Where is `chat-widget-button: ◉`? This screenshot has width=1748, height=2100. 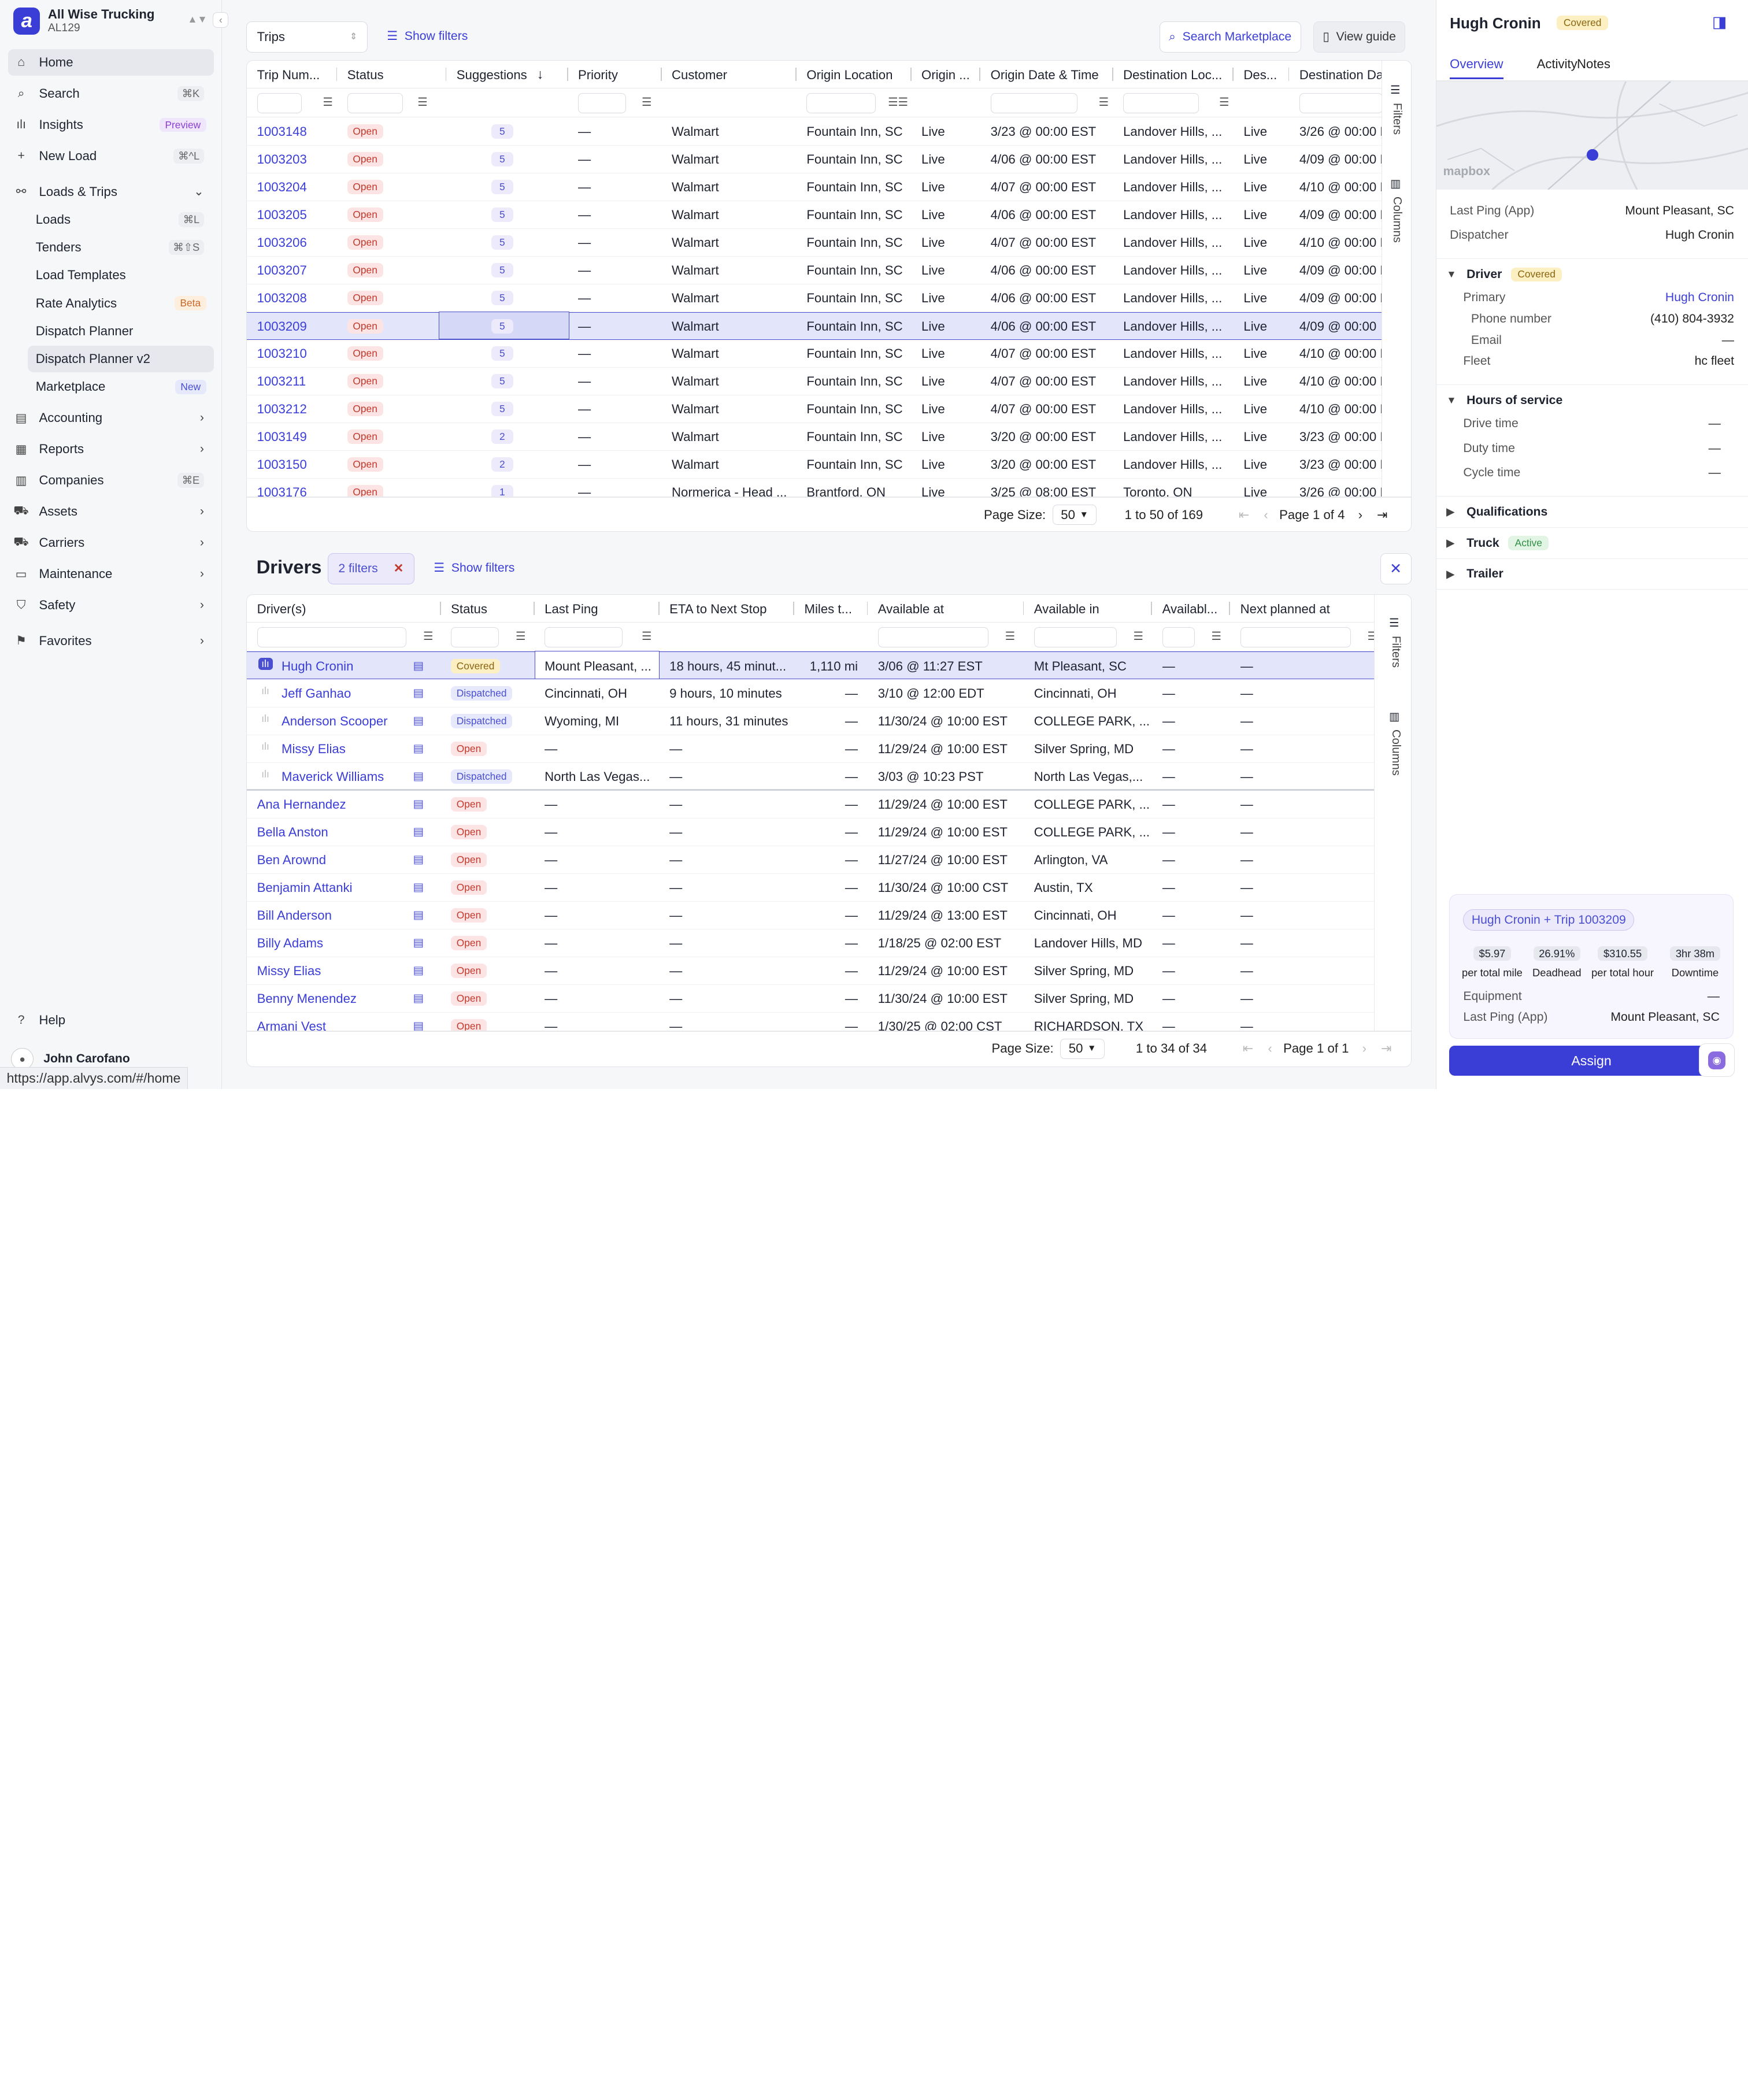 chat-widget-button: ◉ is located at coordinates (1717, 1060).